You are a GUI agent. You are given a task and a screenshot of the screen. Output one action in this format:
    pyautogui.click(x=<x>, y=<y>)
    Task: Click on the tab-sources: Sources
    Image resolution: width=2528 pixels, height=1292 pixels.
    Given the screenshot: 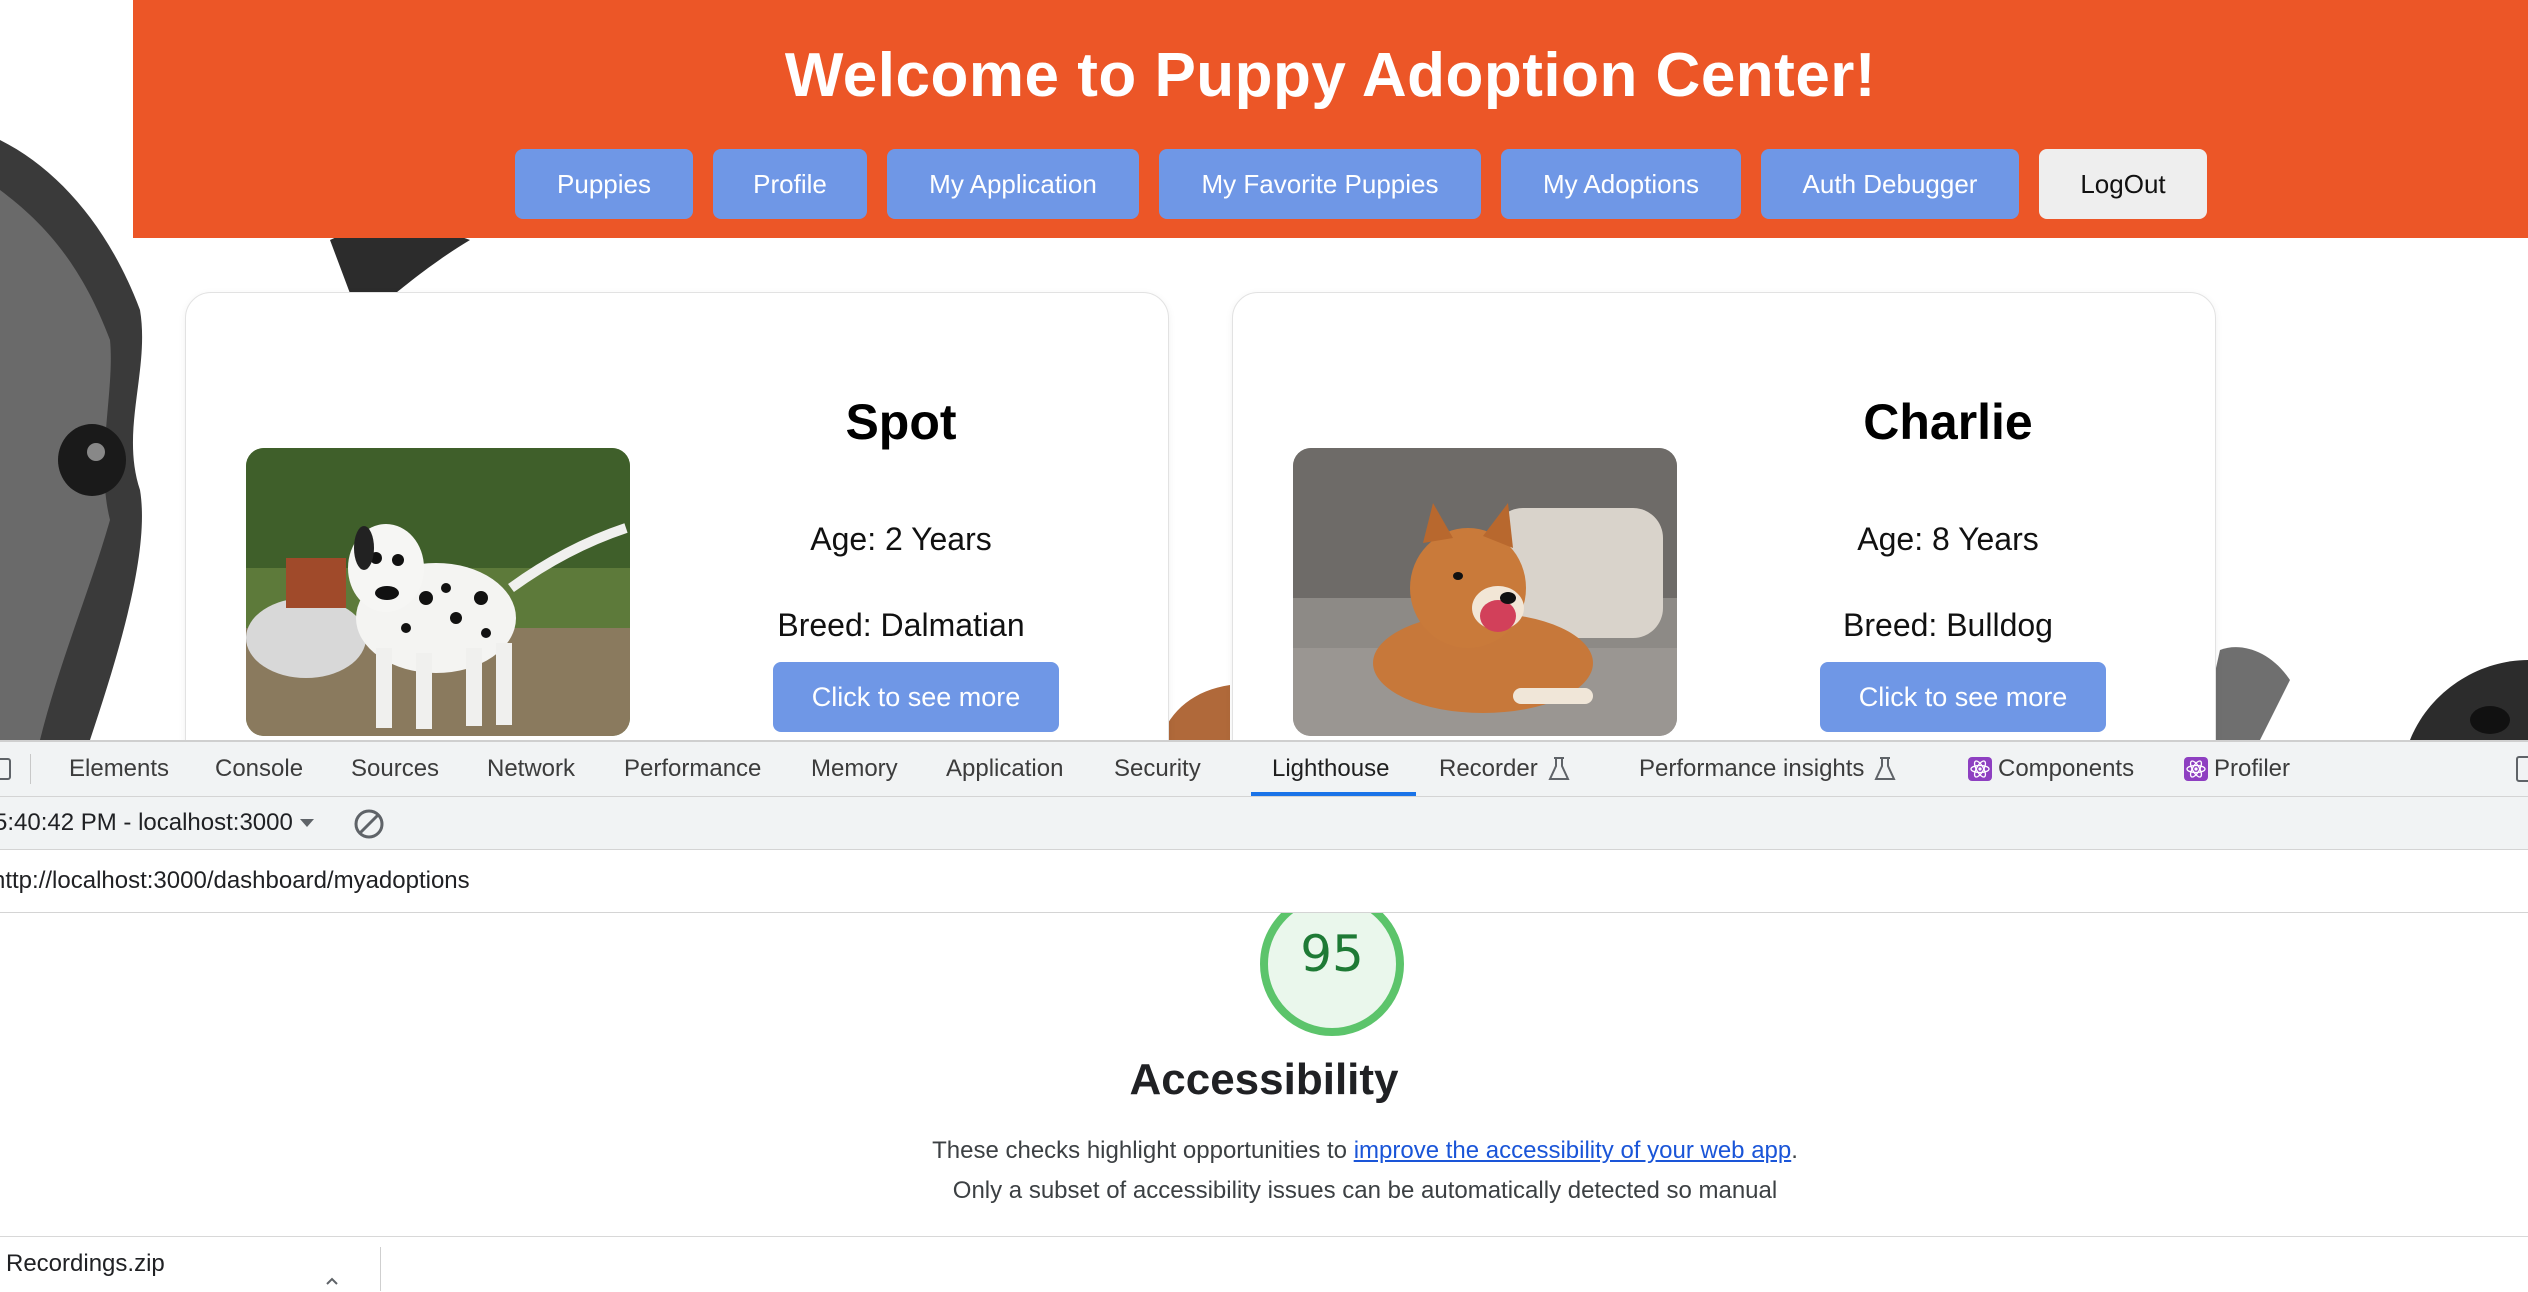 What is the action you would take?
    pyautogui.click(x=395, y=769)
    